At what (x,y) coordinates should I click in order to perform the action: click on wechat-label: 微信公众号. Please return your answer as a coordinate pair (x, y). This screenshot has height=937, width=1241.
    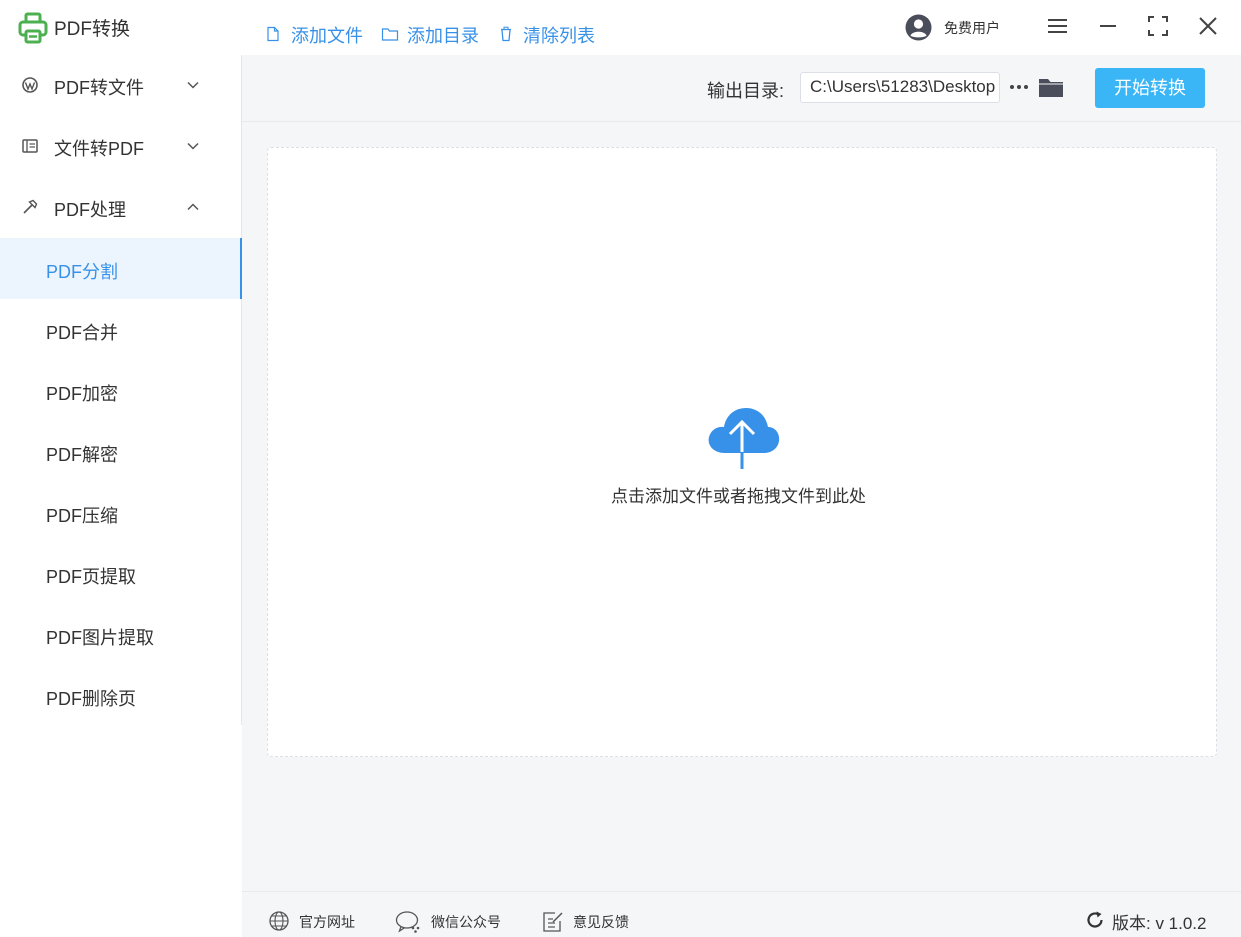
    Looking at the image, I should click on (466, 922).